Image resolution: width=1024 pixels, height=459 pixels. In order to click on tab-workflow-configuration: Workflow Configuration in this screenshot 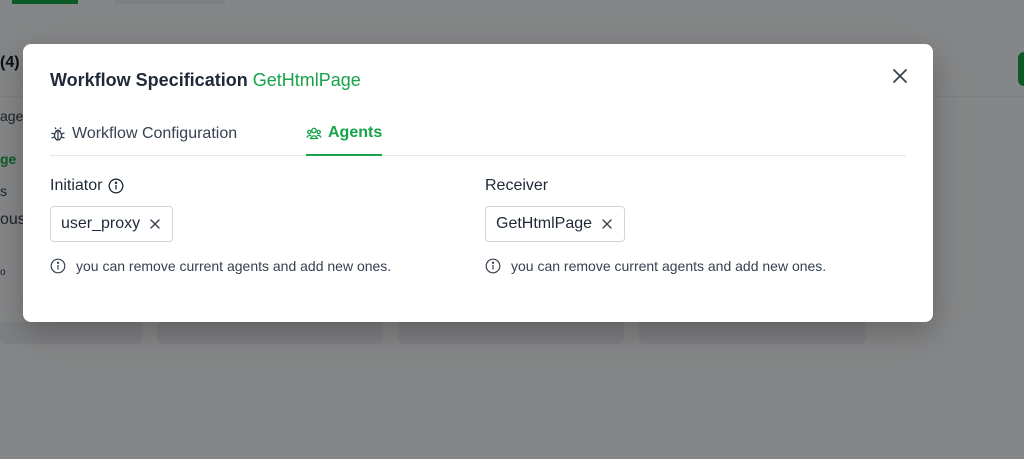, I will do `click(143, 134)`.